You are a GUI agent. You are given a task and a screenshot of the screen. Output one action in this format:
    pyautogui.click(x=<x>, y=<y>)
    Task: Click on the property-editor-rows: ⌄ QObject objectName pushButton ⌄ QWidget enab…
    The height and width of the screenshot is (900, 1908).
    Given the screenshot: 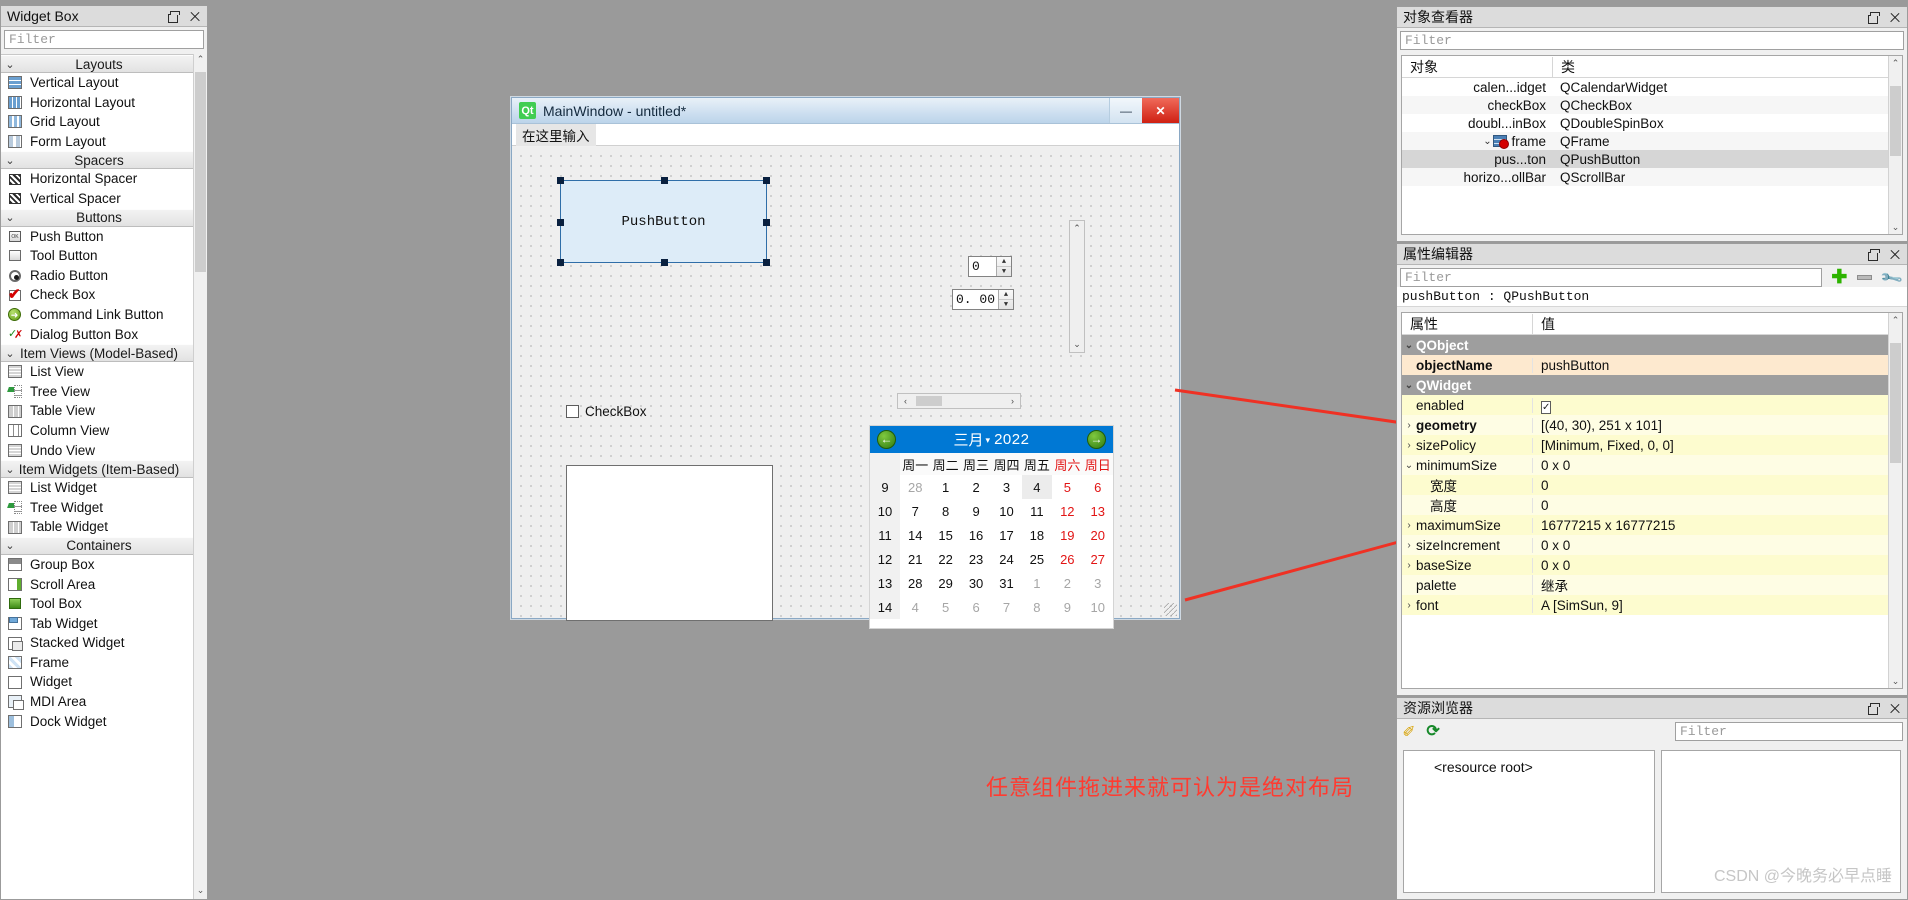 What is the action you would take?
    pyautogui.click(x=1652, y=475)
    